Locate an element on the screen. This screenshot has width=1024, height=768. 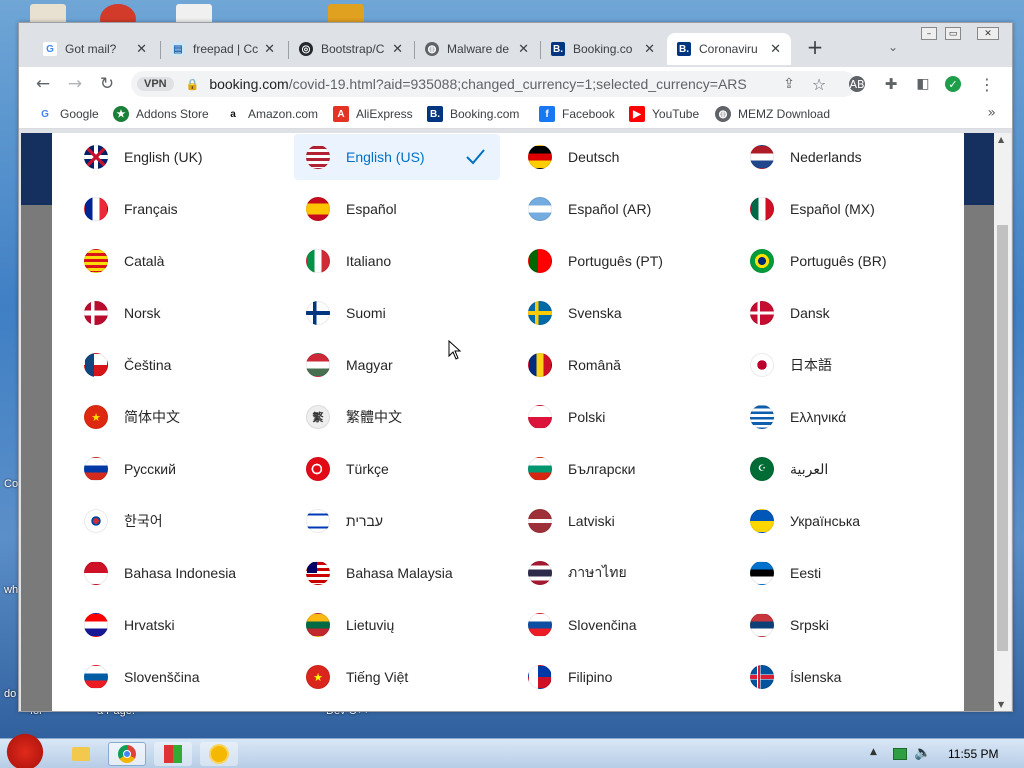
language-option-se: Svenska is located at coordinates (619, 313).